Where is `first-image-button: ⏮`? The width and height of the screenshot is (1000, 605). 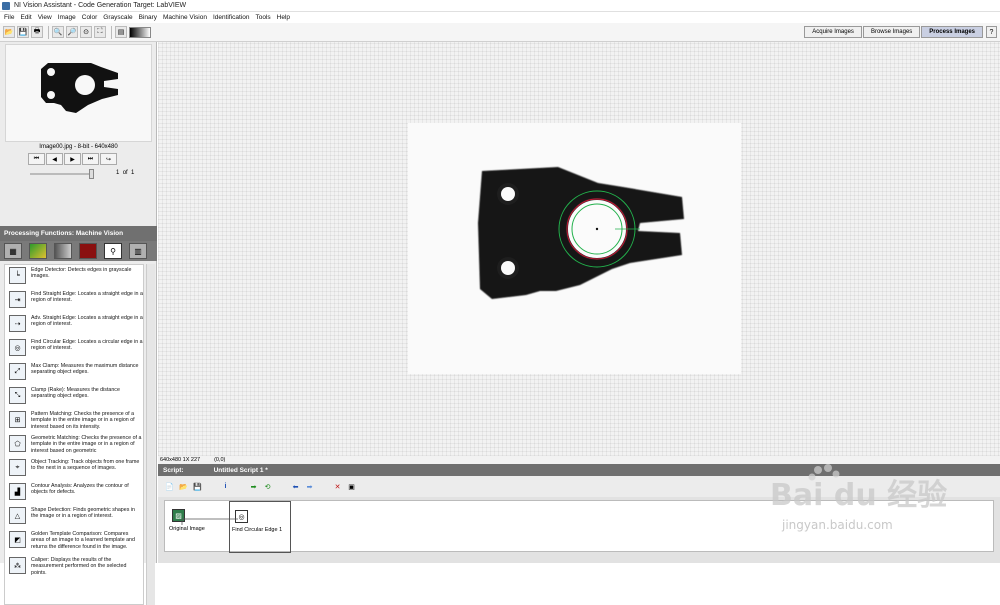
first-image-button: ⏮ is located at coordinates (36, 159).